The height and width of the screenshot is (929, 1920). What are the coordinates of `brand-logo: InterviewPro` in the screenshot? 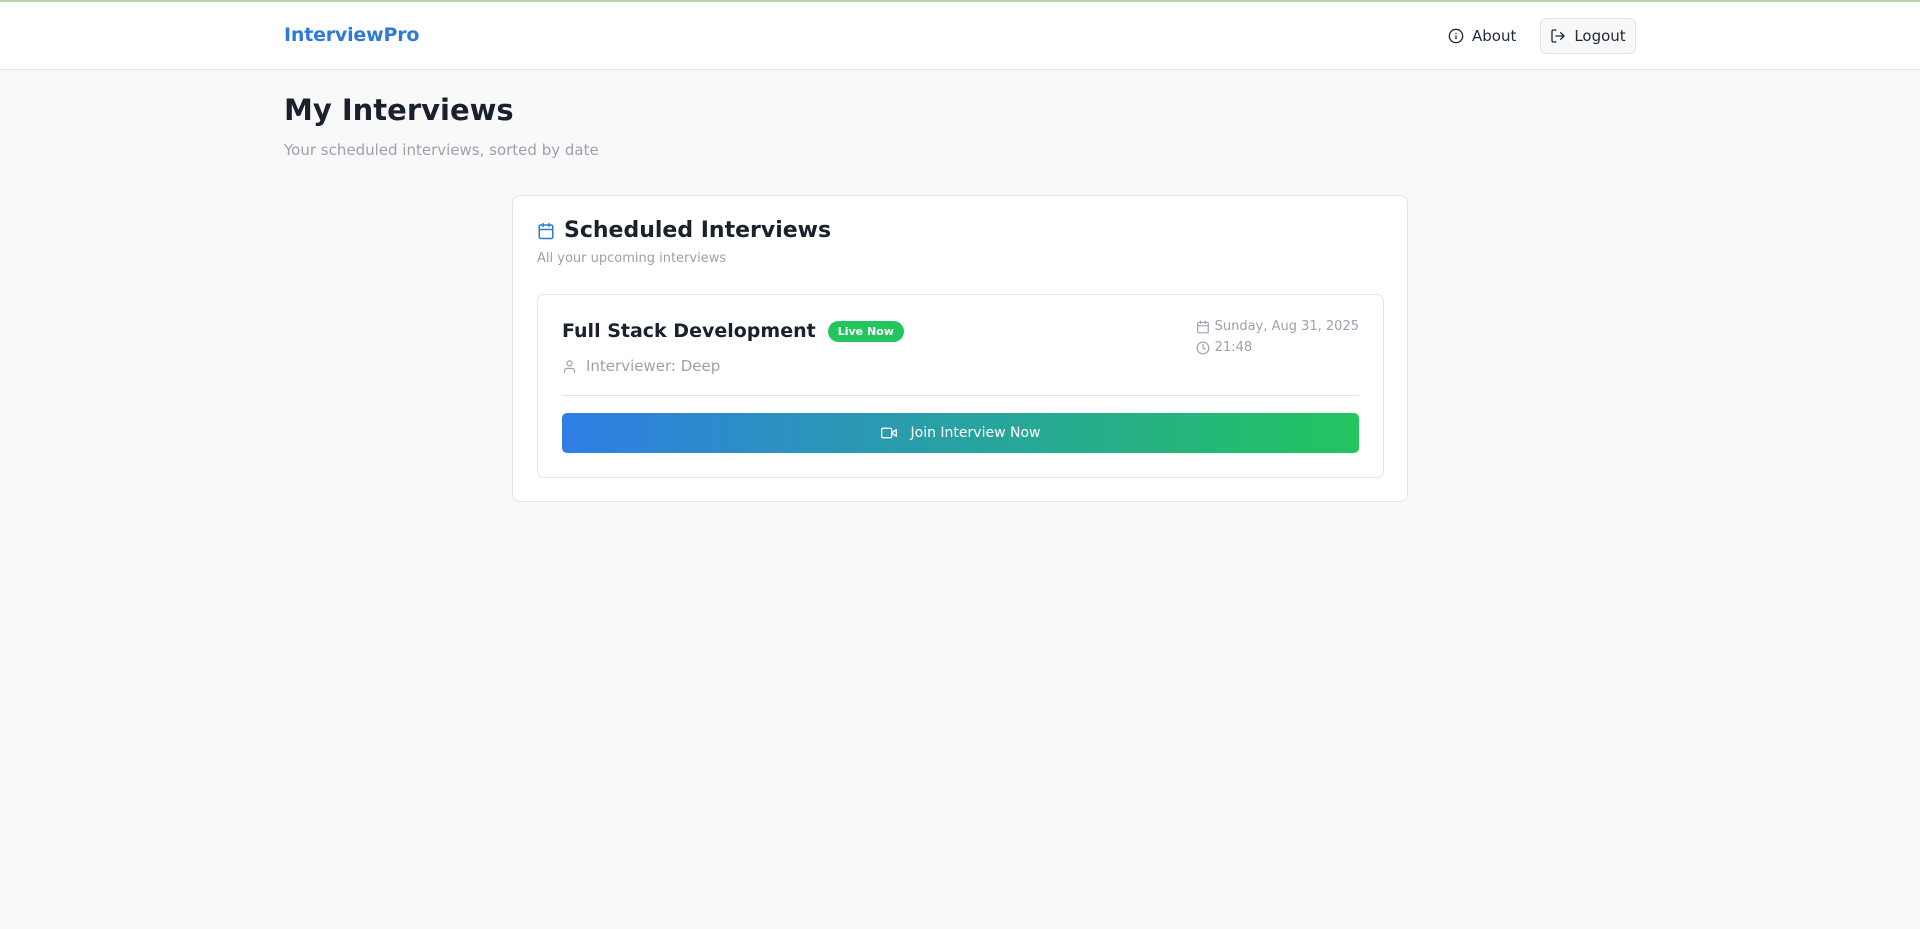 It's located at (351, 35).